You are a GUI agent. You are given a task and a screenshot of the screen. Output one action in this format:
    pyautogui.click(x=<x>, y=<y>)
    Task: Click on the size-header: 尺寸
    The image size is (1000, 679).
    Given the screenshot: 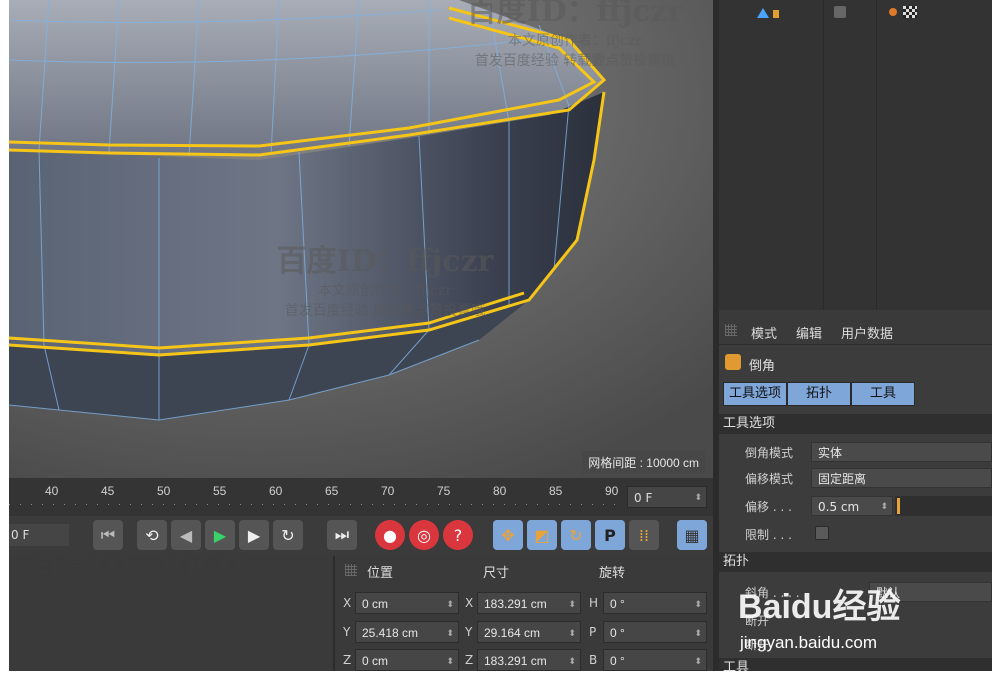 What is the action you would take?
    pyautogui.click(x=496, y=573)
    